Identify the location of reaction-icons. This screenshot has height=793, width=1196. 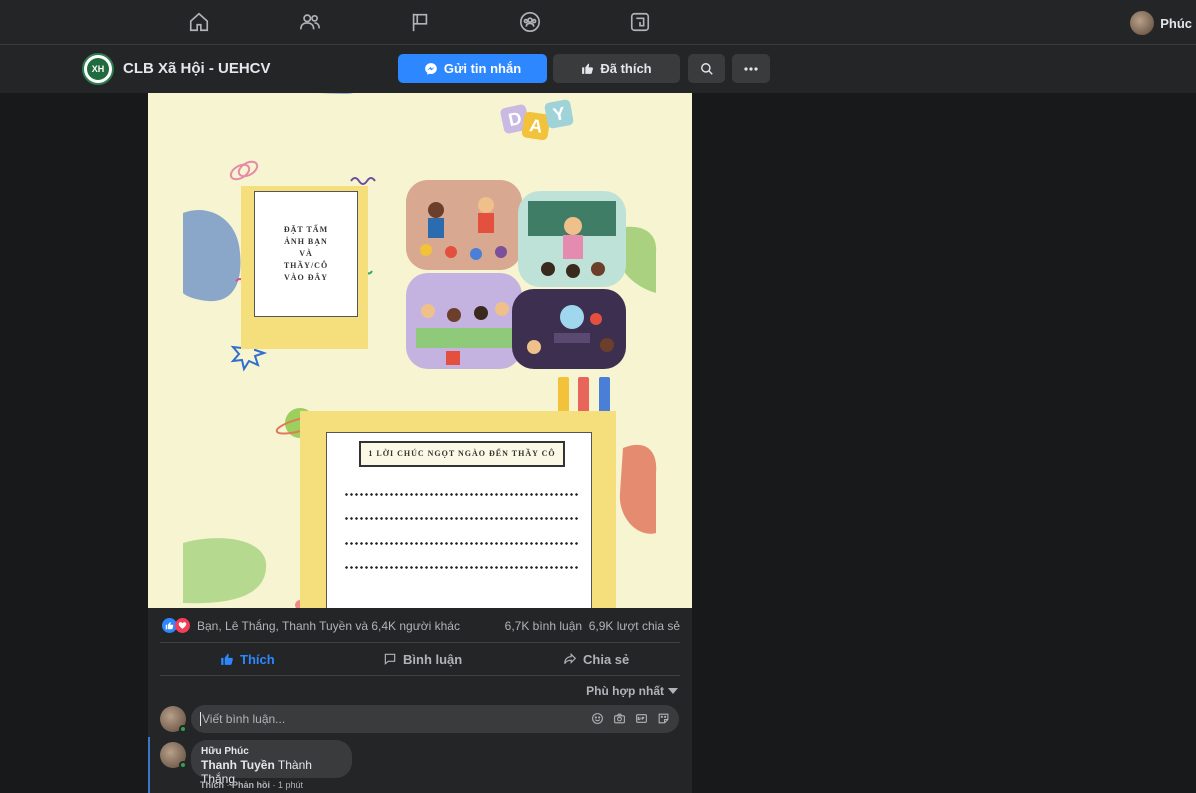
(176, 625).